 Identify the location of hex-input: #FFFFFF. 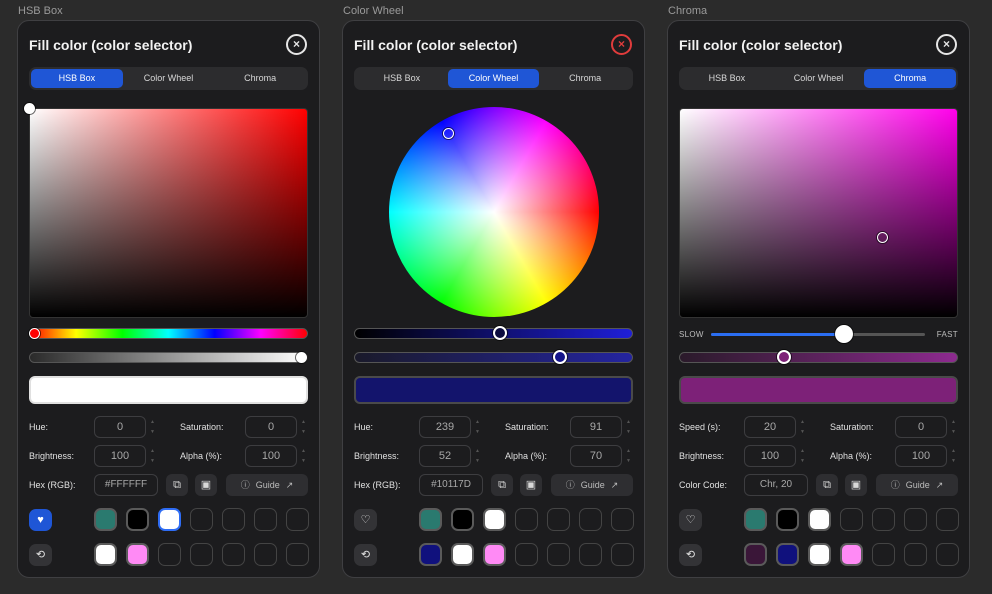
(126, 485).